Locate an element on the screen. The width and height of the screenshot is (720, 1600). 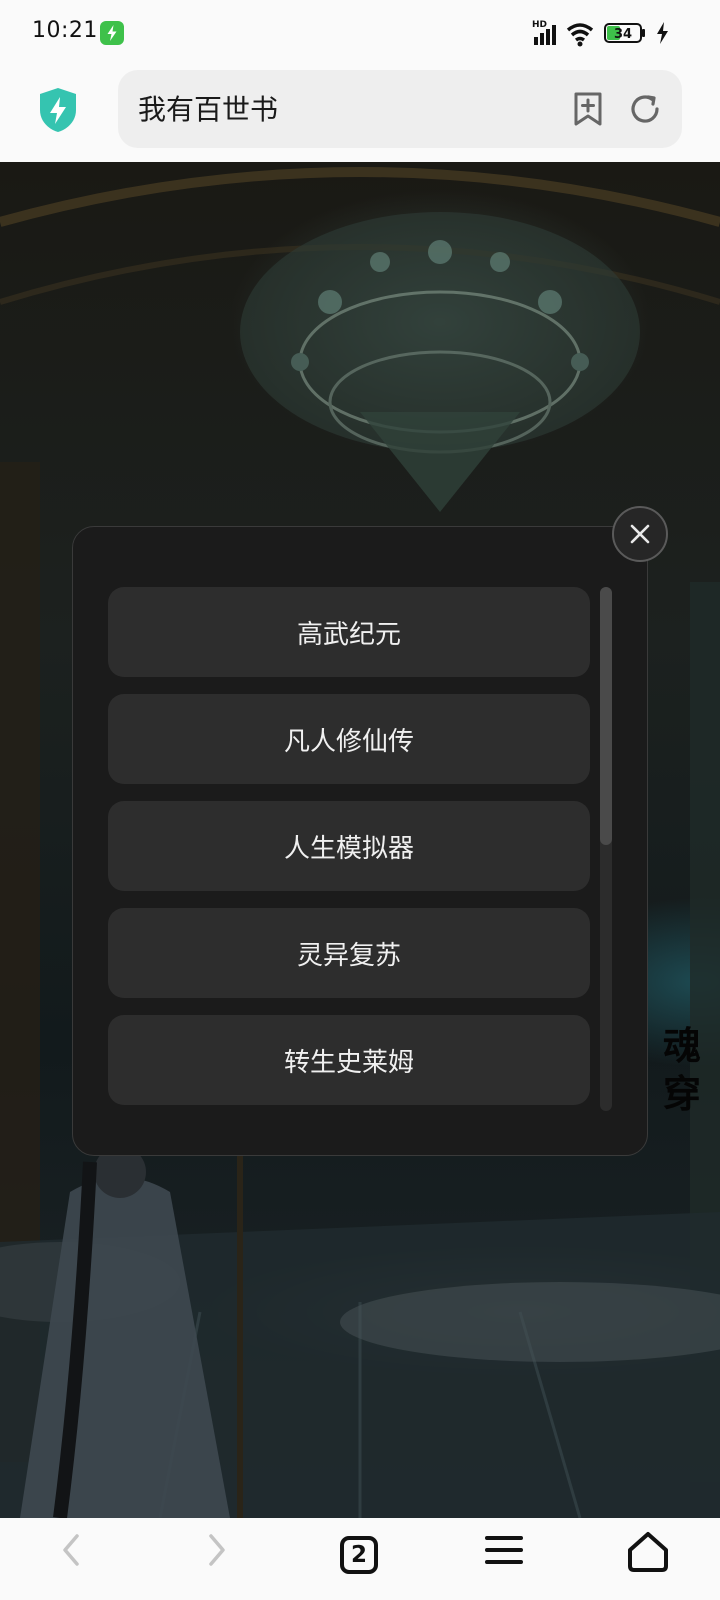
forward-button is located at coordinates (216, 1558).